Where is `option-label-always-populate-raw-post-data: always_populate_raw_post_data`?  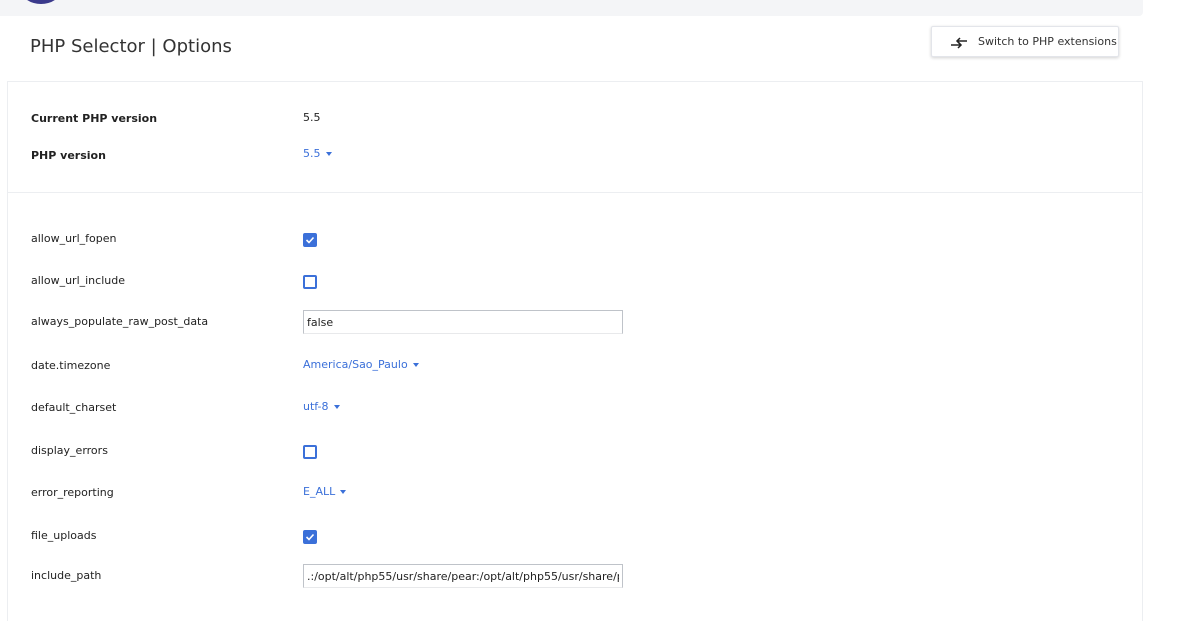
option-label-always-populate-raw-post-data: always_populate_raw_post_data is located at coordinates (120, 321).